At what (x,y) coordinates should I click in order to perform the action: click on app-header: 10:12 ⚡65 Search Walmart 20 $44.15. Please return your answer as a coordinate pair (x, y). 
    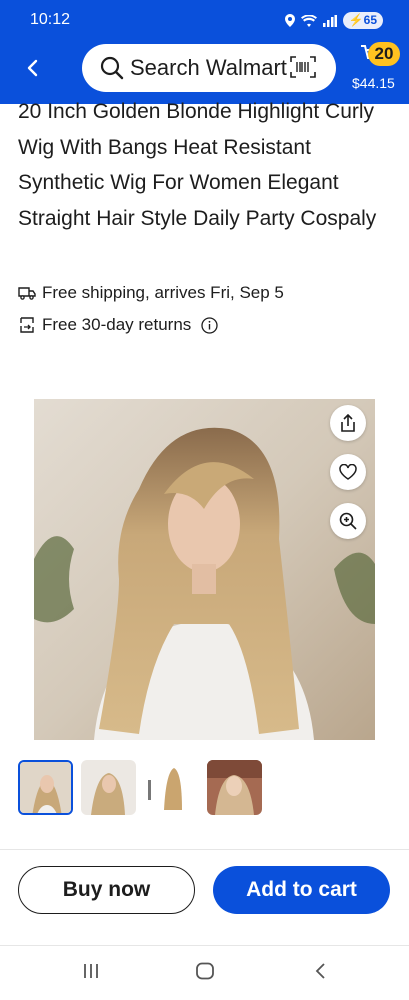
    Looking at the image, I should click on (204, 52).